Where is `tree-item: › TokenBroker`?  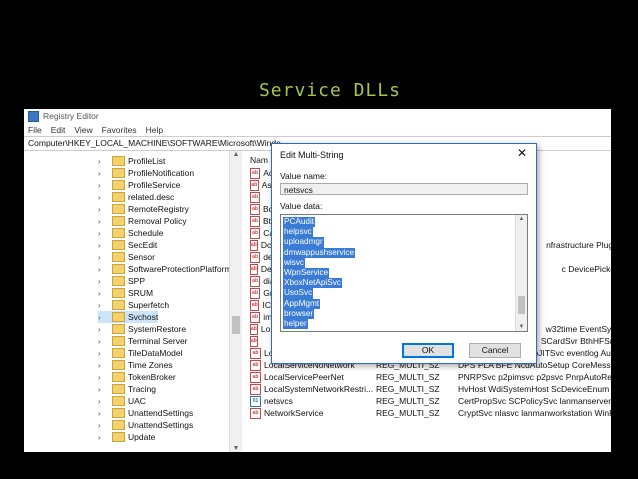 tree-item: › TokenBroker is located at coordinates (137, 377).